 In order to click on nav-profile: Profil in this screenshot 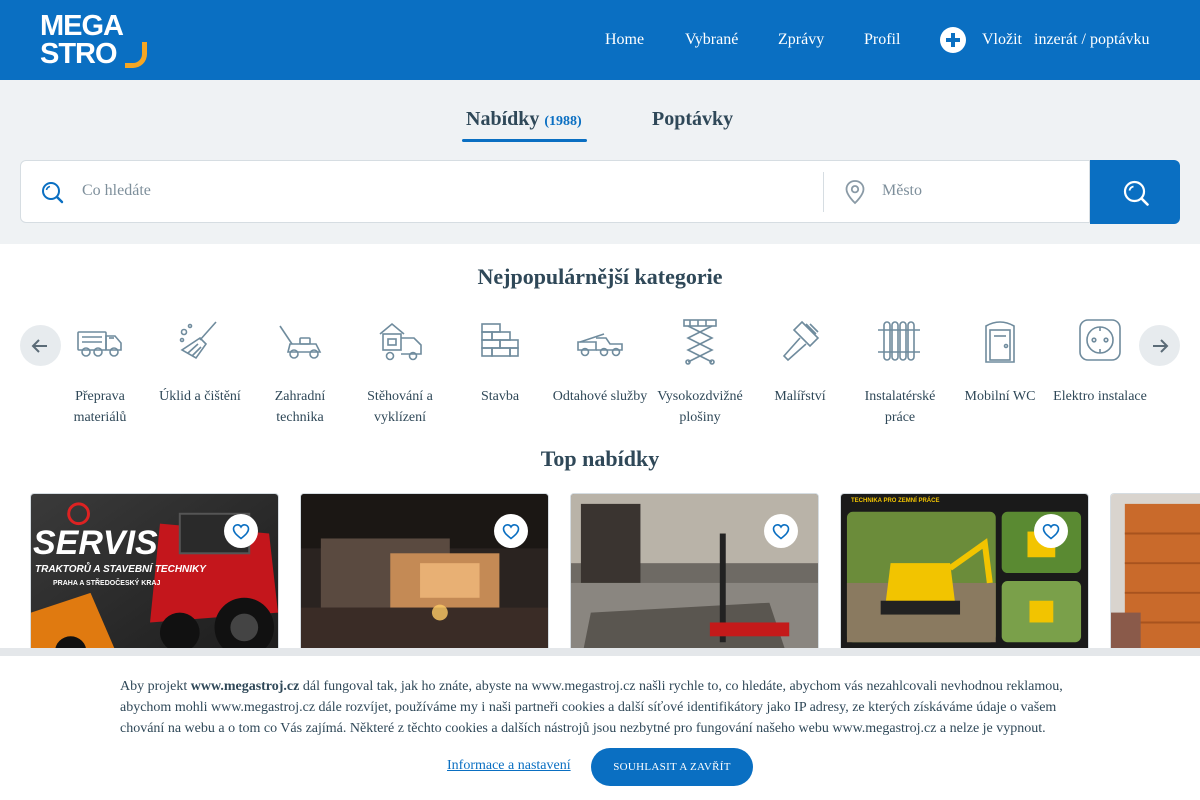, I will do `click(882, 40)`.